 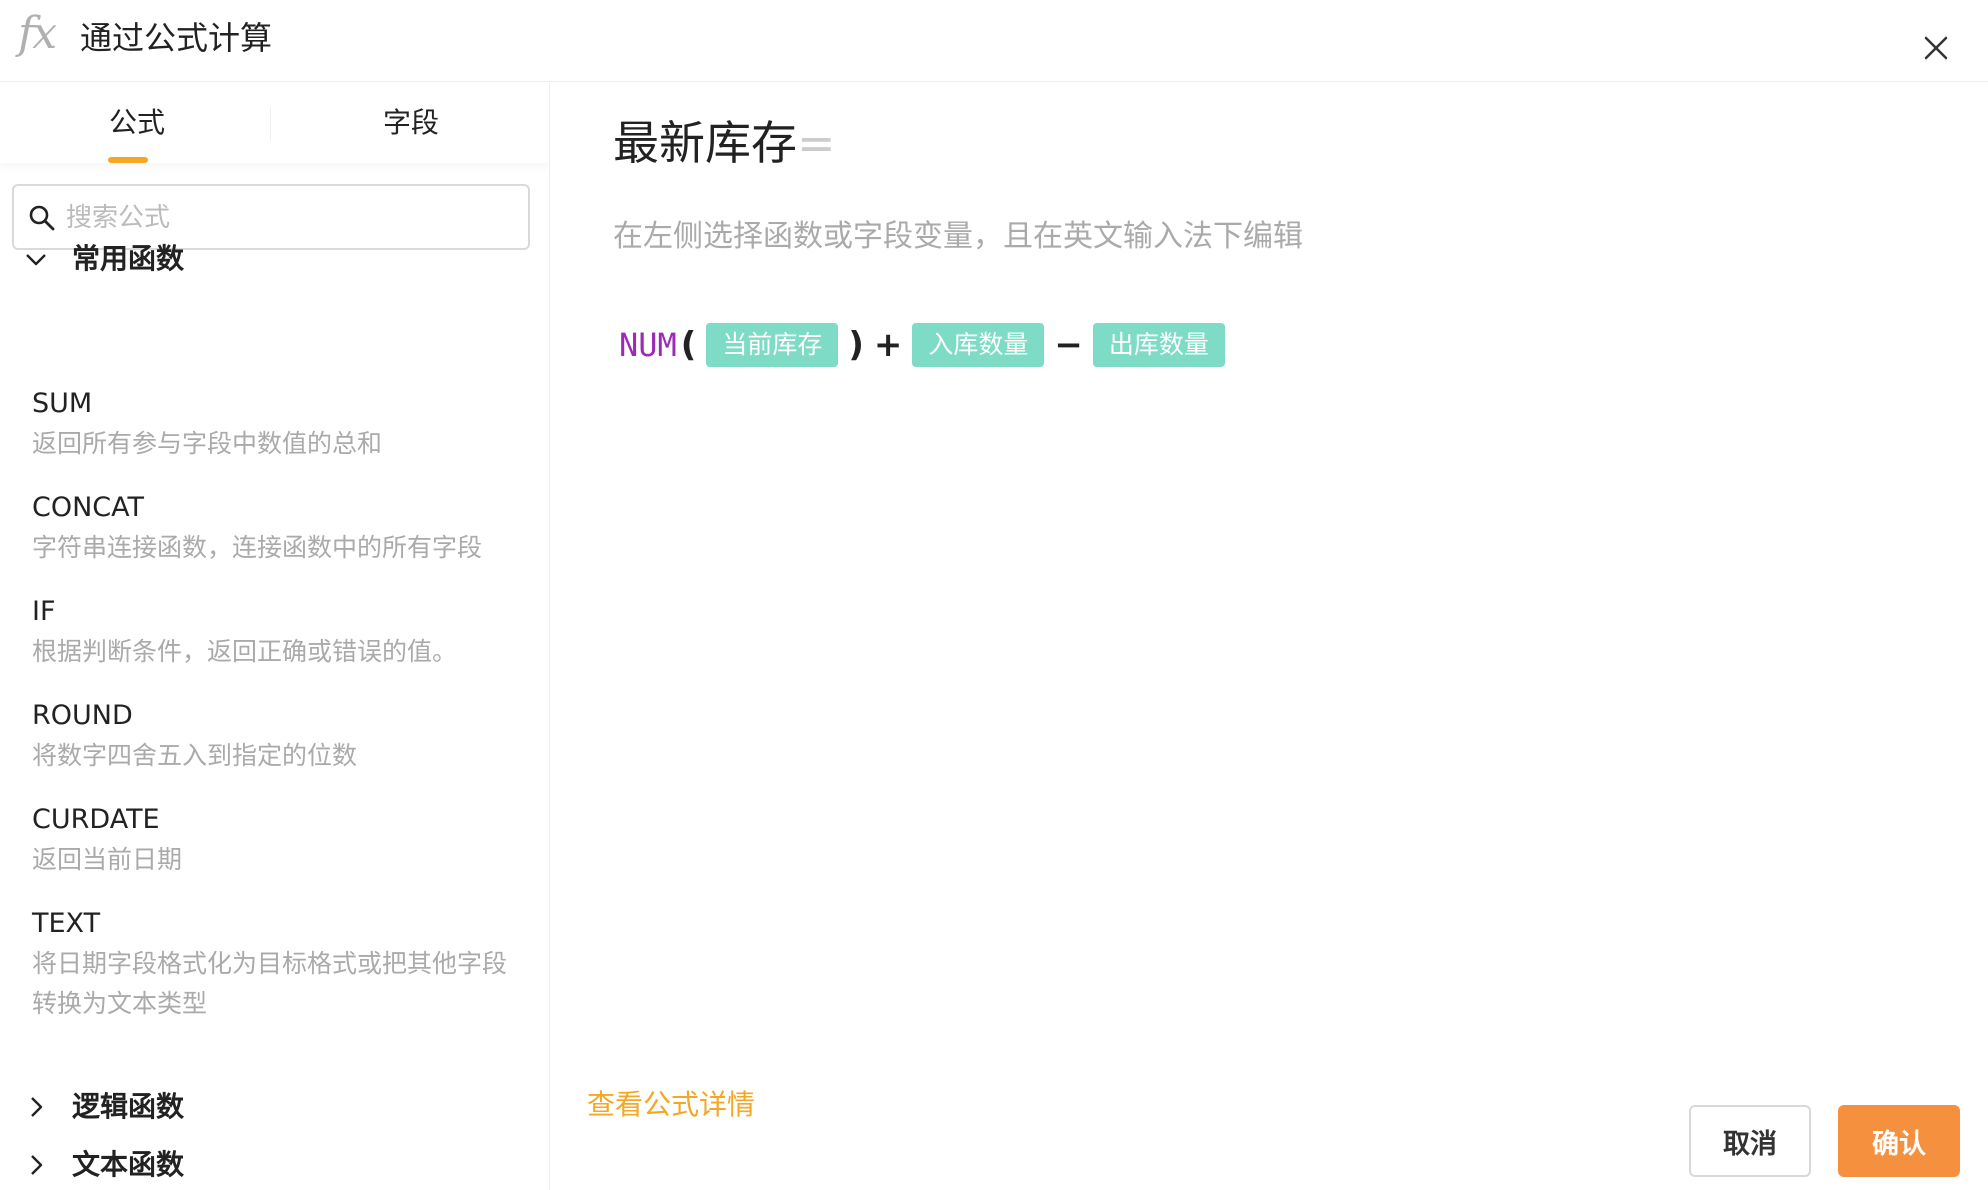 I want to click on close-icon, so click(x=1936, y=48).